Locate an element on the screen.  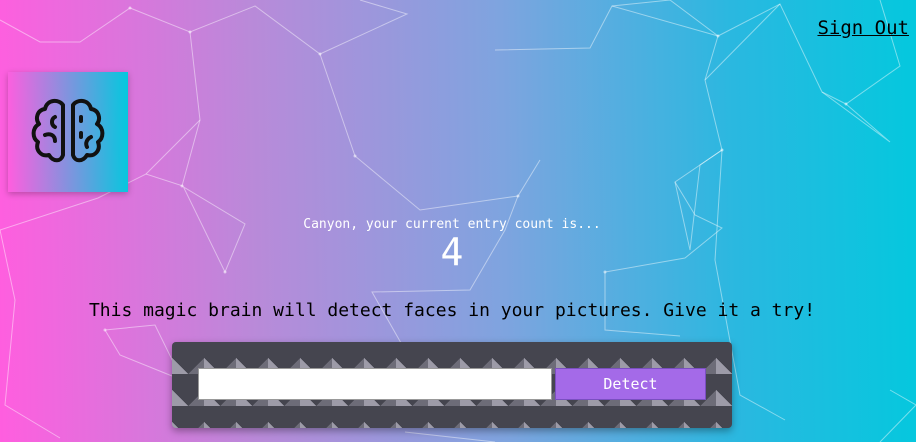
sign-out-link: Sign Out is located at coordinates (863, 28).